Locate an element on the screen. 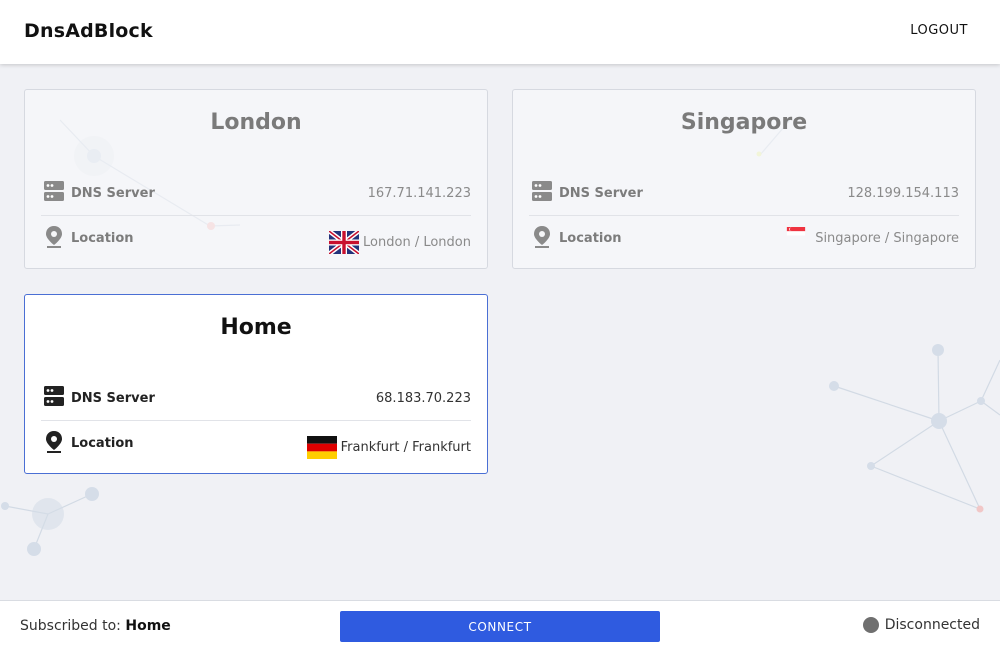 The width and height of the screenshot is (1000, 650). status-dot-icon is located at coordinates (870, 625).